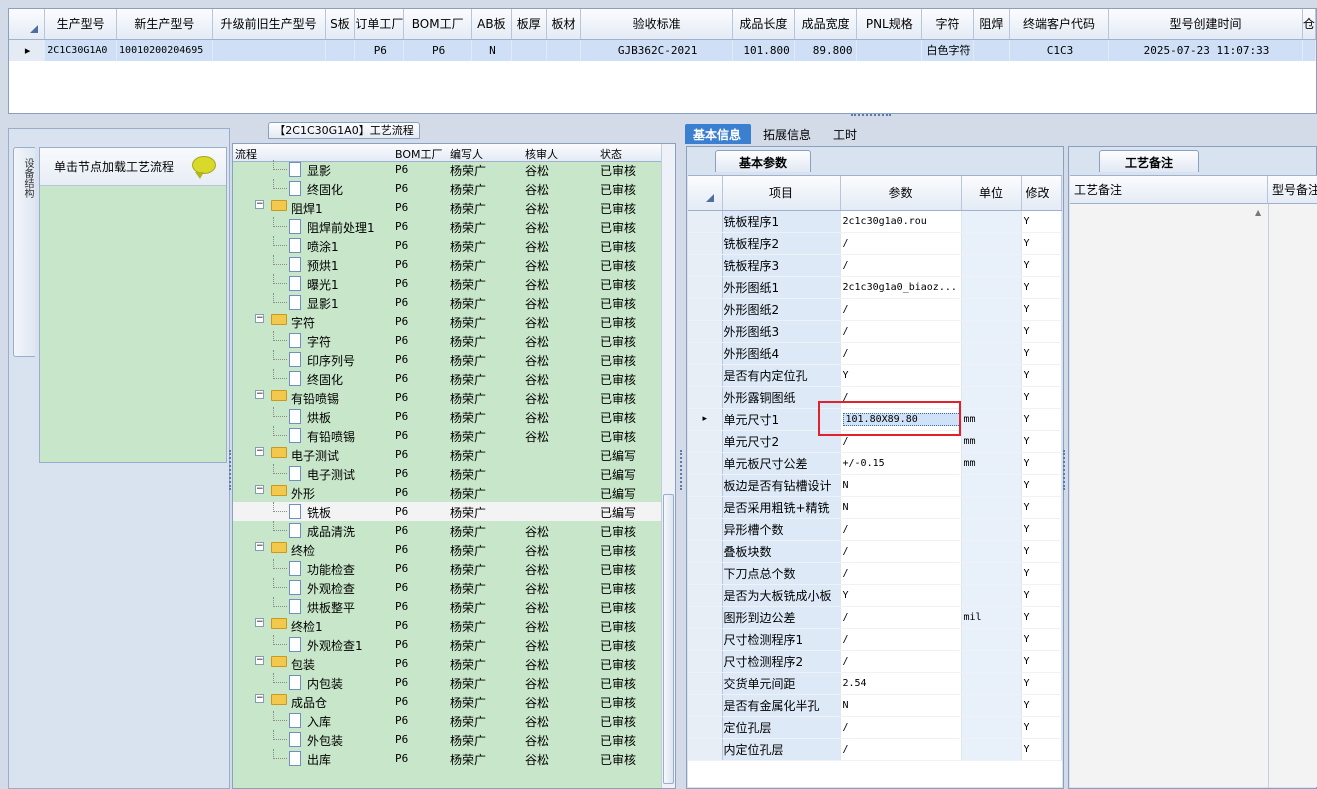 Image resolution: width=1317 pixels, height=789 pixels. What do you see at coordinates (846, 485) in the screenshot?
I see `param-value: N` at bounding box center [846, 485].